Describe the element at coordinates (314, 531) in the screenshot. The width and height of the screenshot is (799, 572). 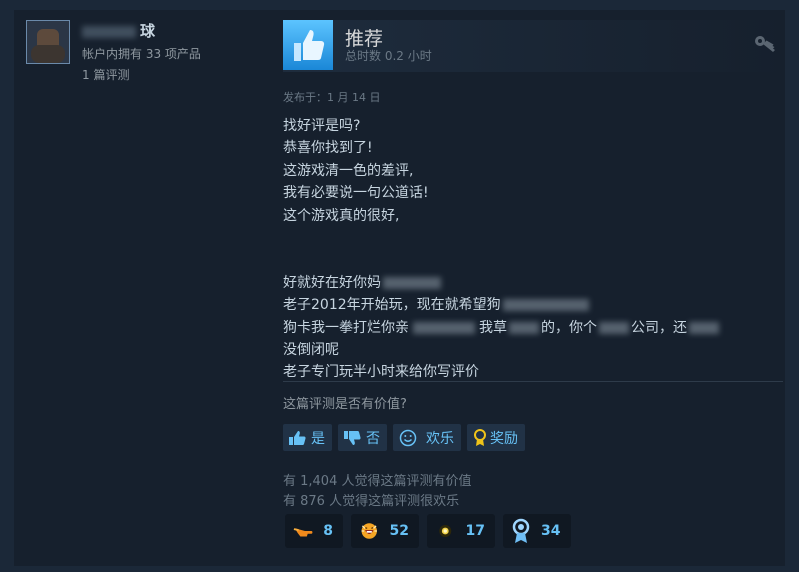
I see `award-item: 8` at that location.